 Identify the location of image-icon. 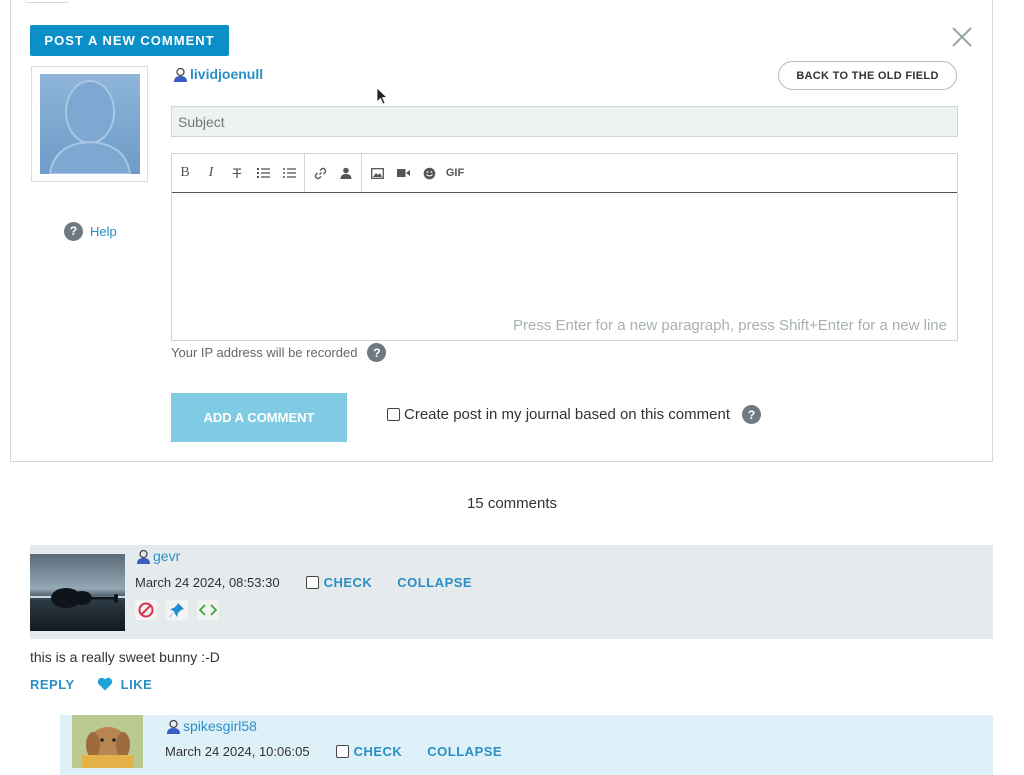
(377, 173).